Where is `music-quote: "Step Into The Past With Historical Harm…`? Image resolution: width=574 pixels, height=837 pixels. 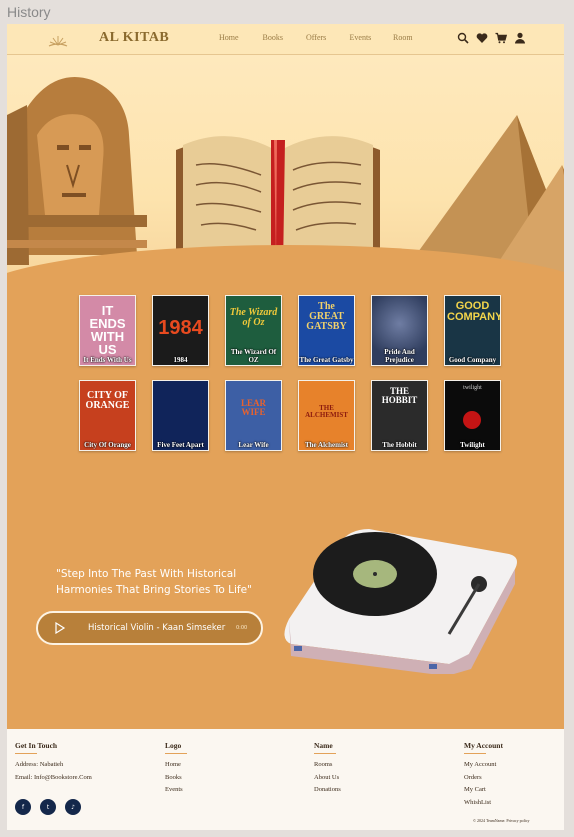 music-quote: "Step Into The Past With Historical Harm… is located at coordinates (154, 582).